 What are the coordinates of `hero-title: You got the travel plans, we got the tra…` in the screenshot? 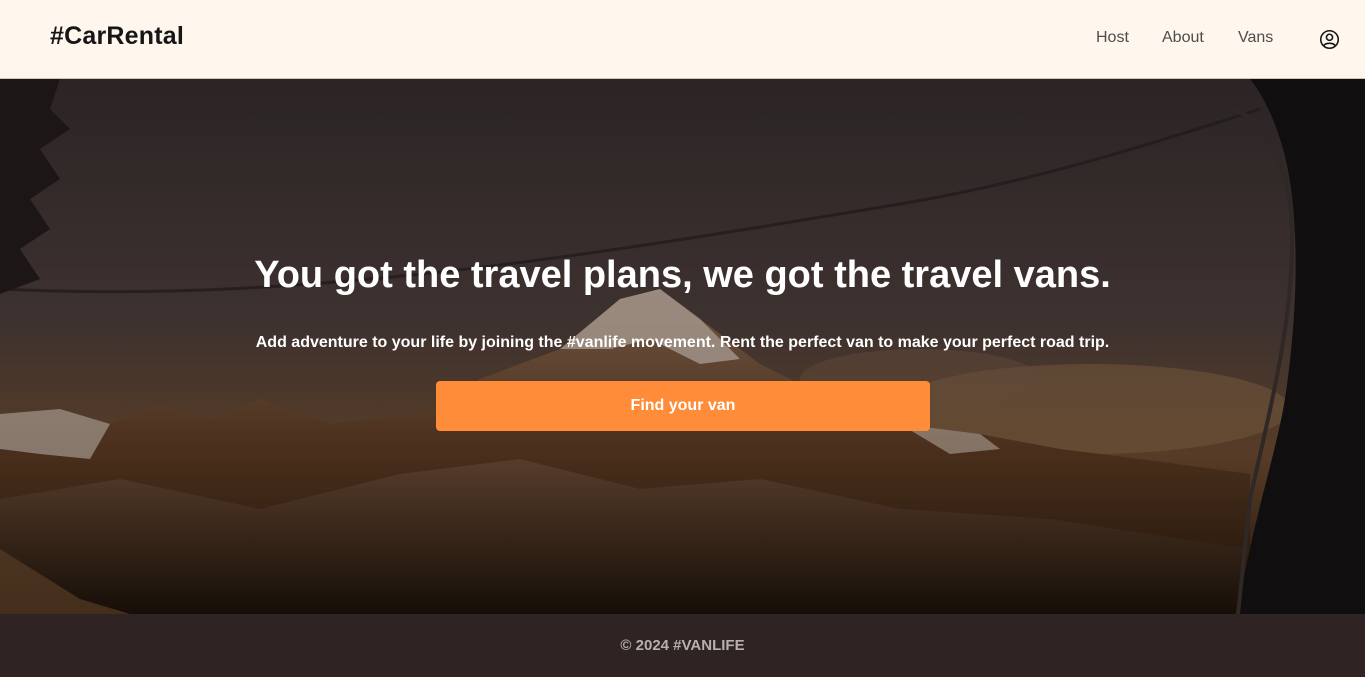 It's located at (682, 275).